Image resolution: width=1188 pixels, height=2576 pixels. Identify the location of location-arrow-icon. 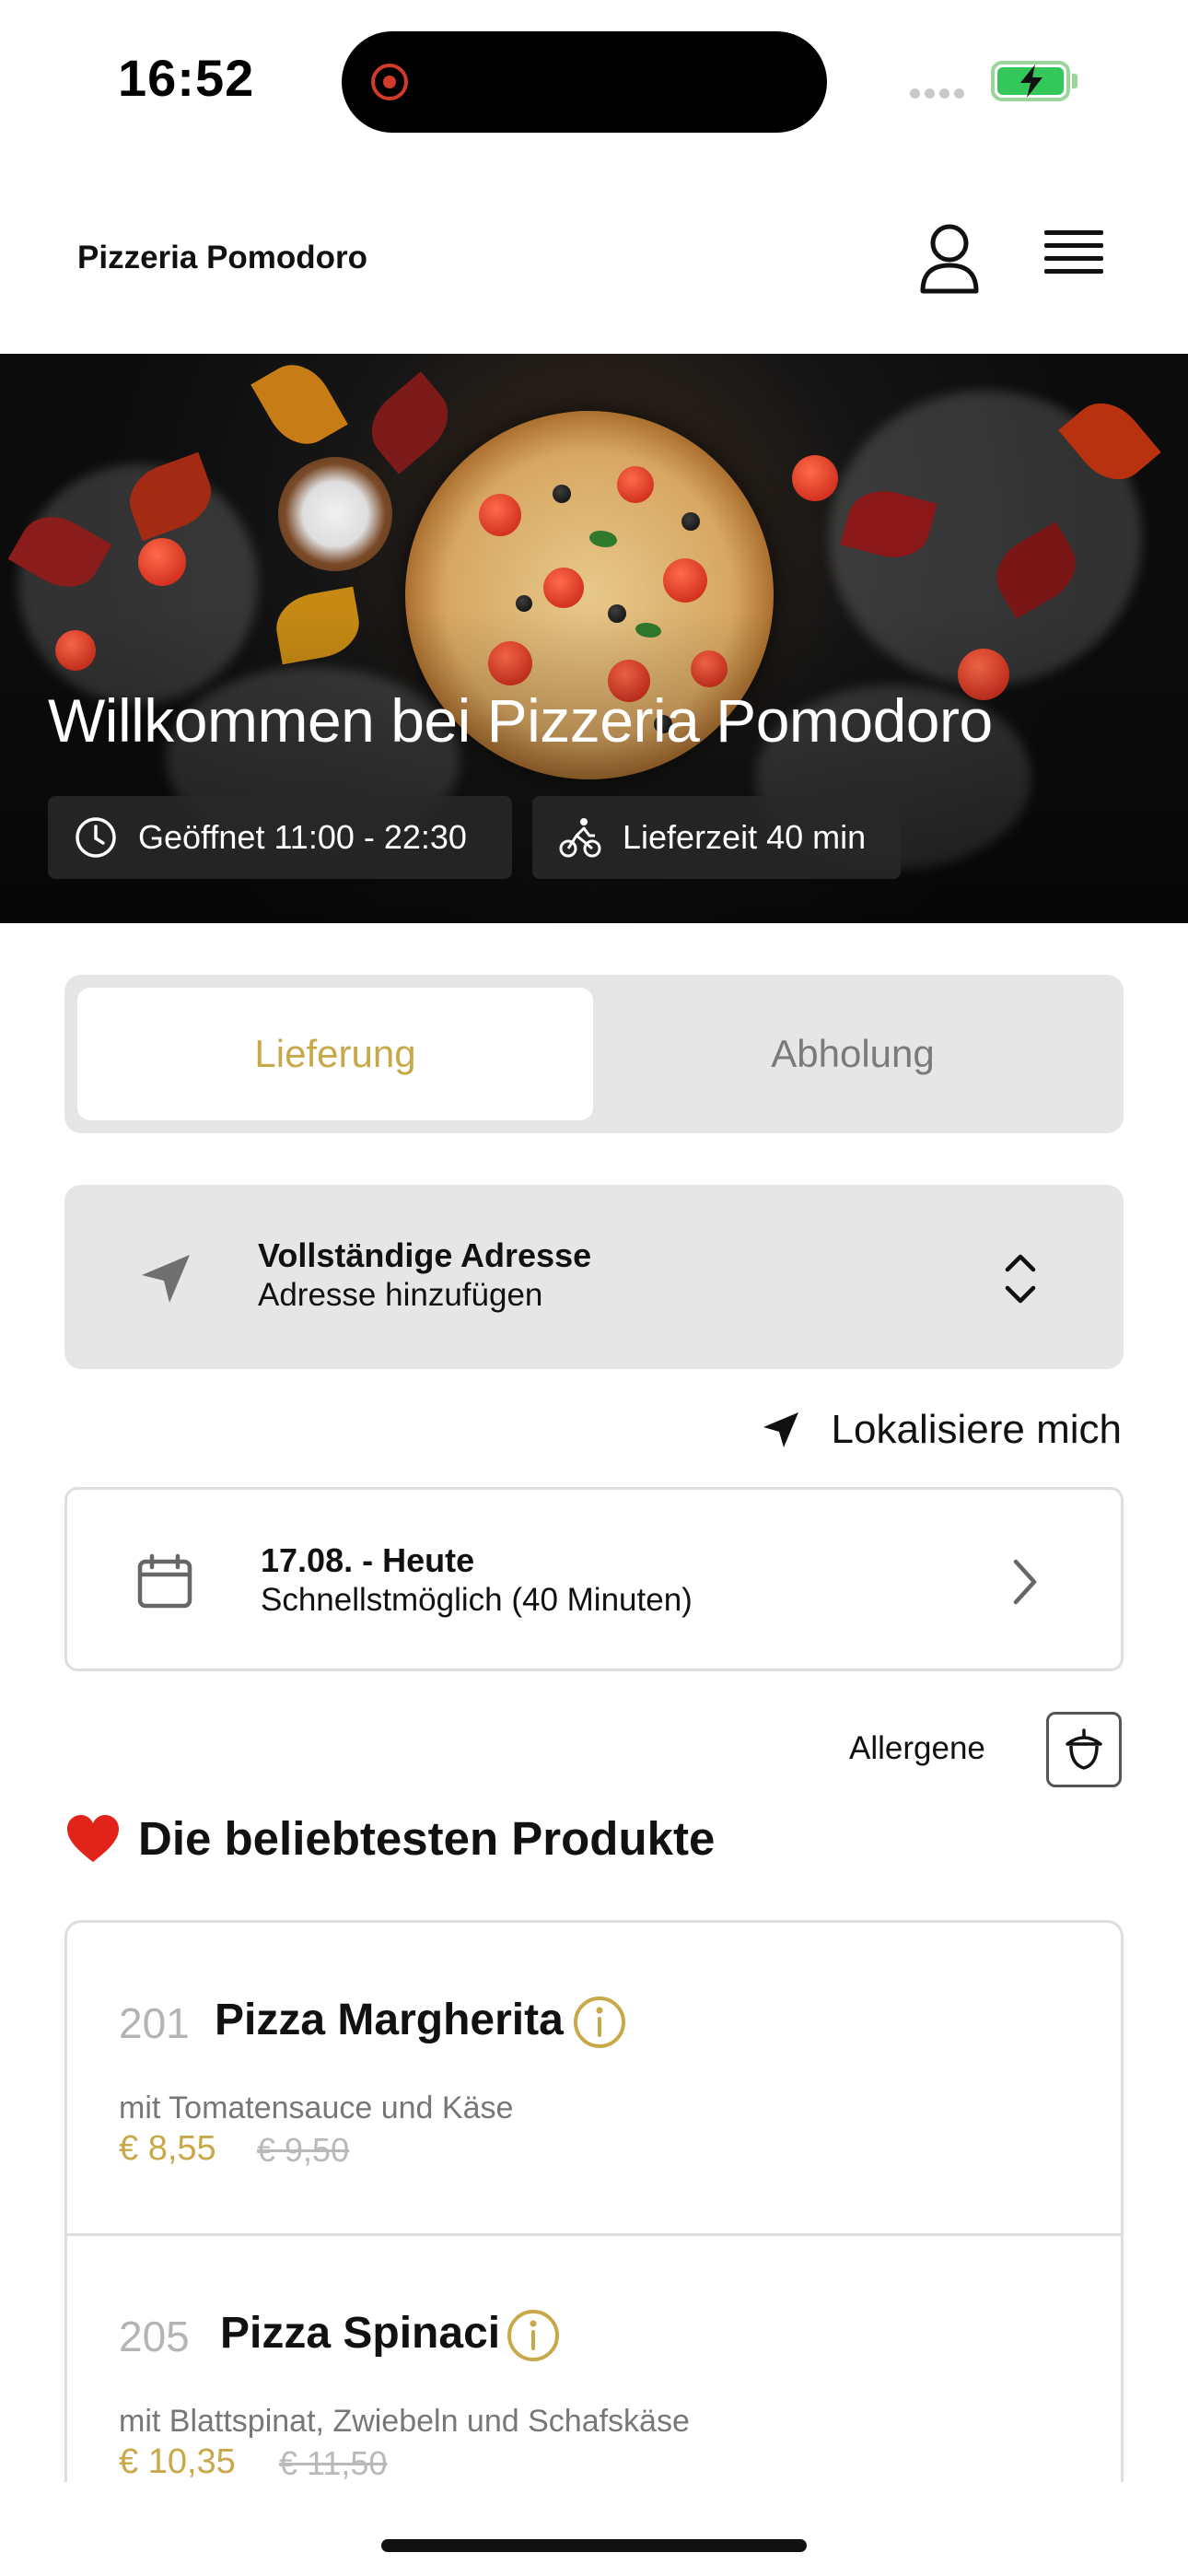
(780, 1429).